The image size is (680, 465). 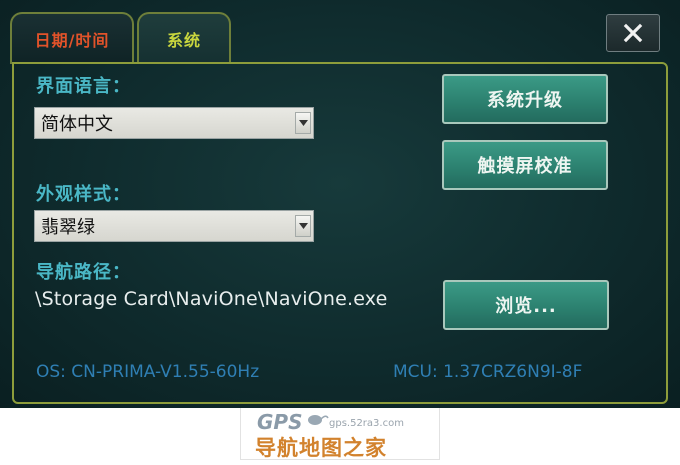 What do you see at coordinates (83, 86) in the screenshot?
I see `language-label: 界面语言：` at bounding box center [83, 86].